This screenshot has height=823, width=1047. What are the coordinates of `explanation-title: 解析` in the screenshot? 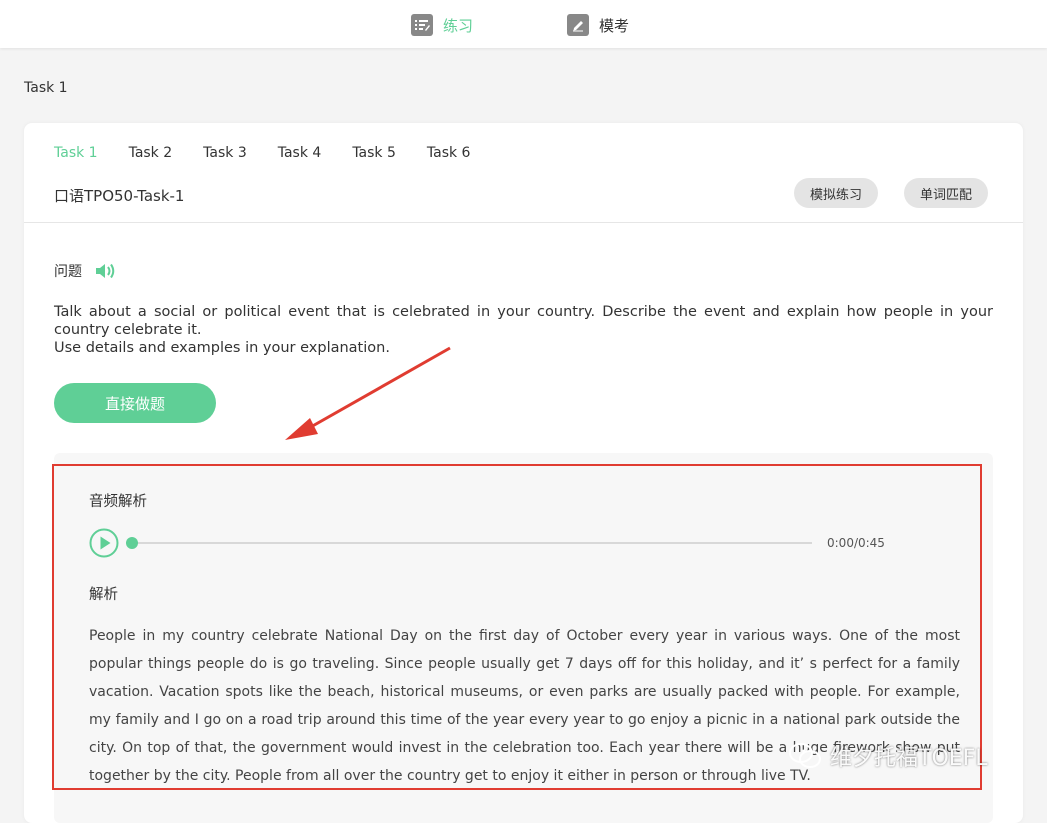 It's located at (103, 595).